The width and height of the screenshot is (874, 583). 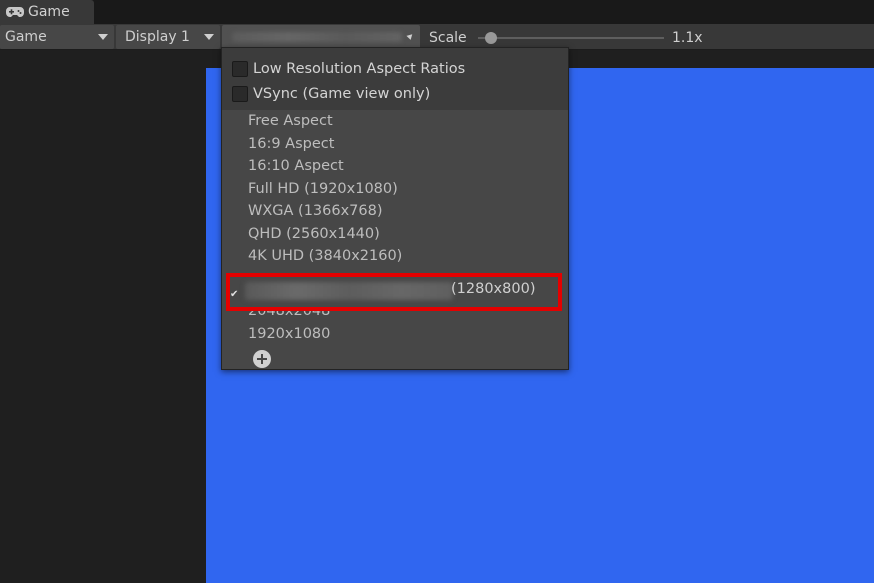 What do you see at coordinates (290, 123) in the screenshot?
I see `menu-item-free-aspect: Free Aspect` at bounding box center [290, 123].